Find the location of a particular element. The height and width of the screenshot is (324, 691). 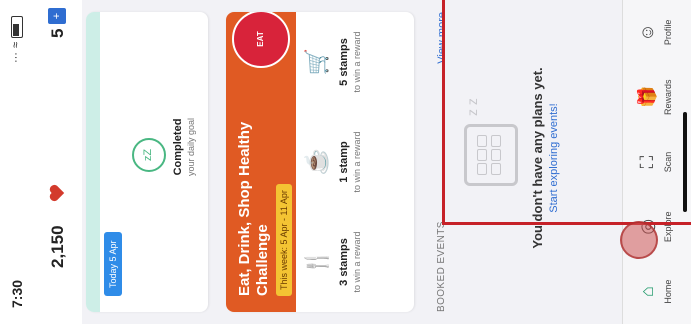

stamp-item: 🛒 5 stamps to win a reward is located at coordinates (332, 62).